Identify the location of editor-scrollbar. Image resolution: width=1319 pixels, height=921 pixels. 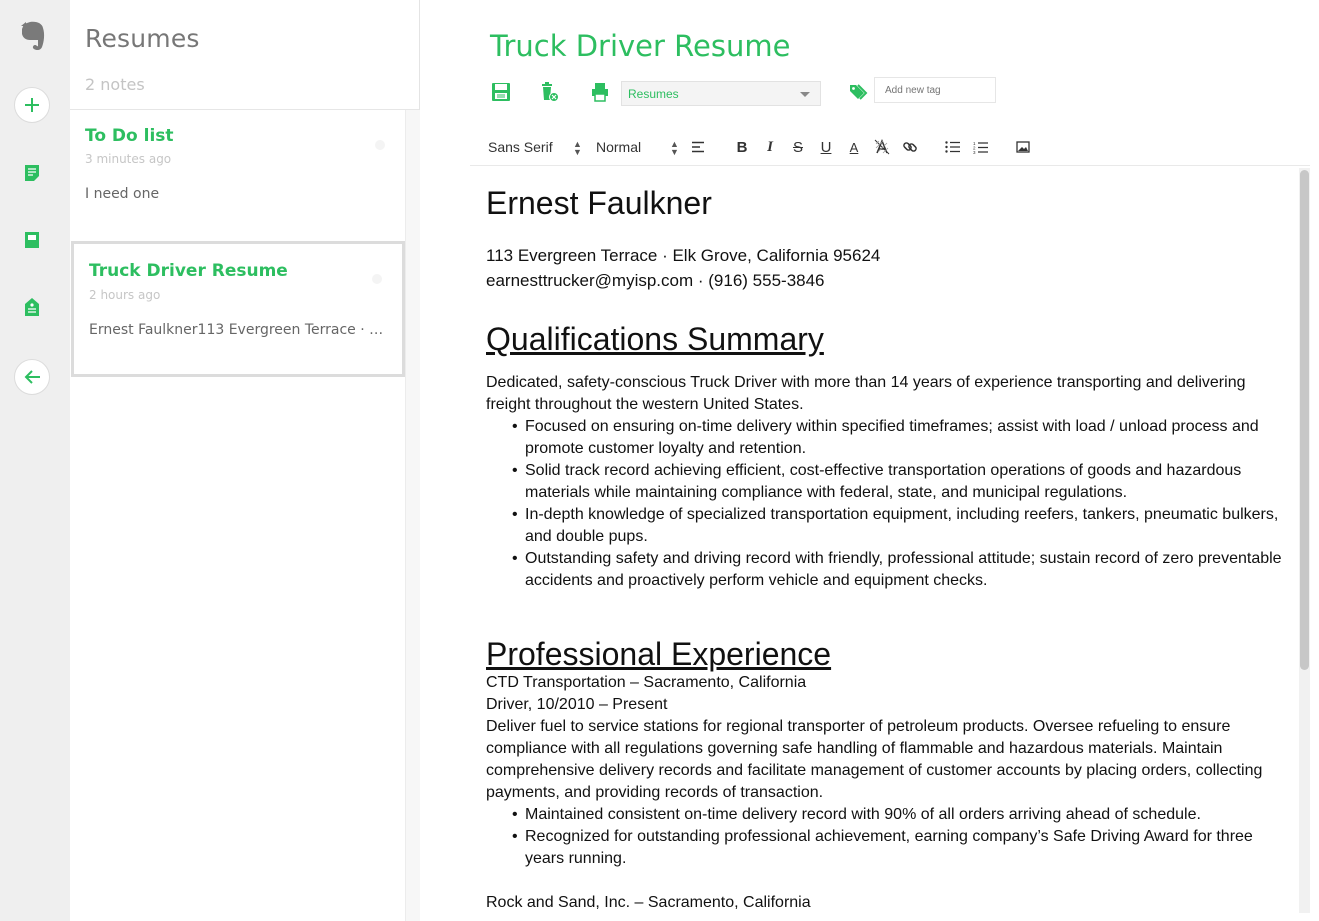
(1304, 540).